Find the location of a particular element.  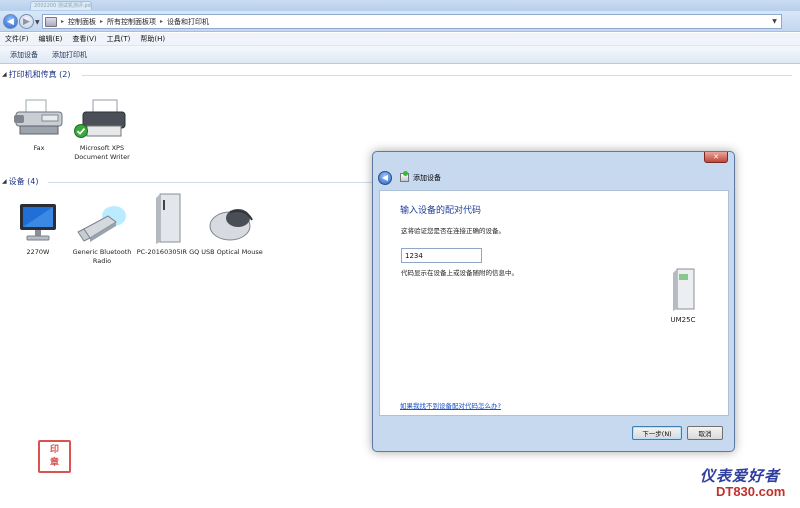

next-button: 下一步(N) is located at coordinates (657, 433).